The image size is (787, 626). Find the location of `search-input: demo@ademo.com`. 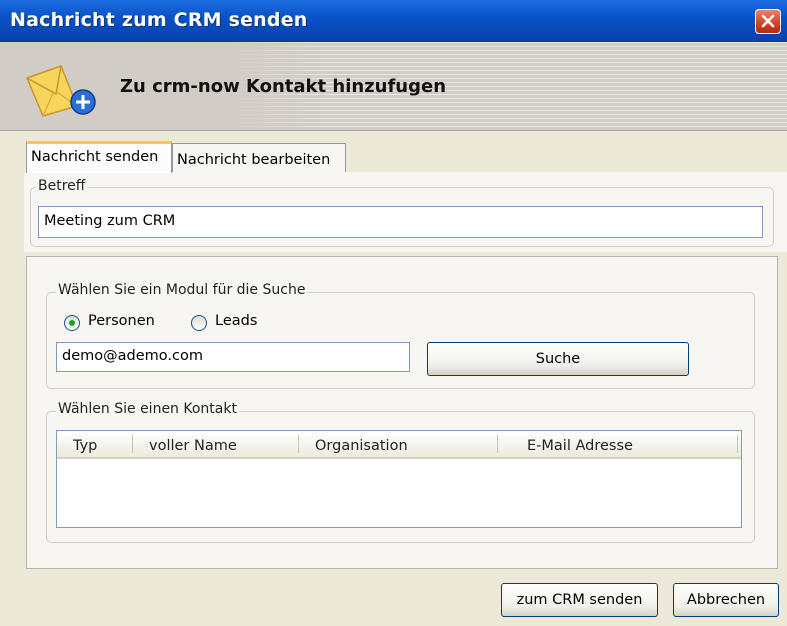

search-input: demo@ademo.com is located at coordinates (233, 357).